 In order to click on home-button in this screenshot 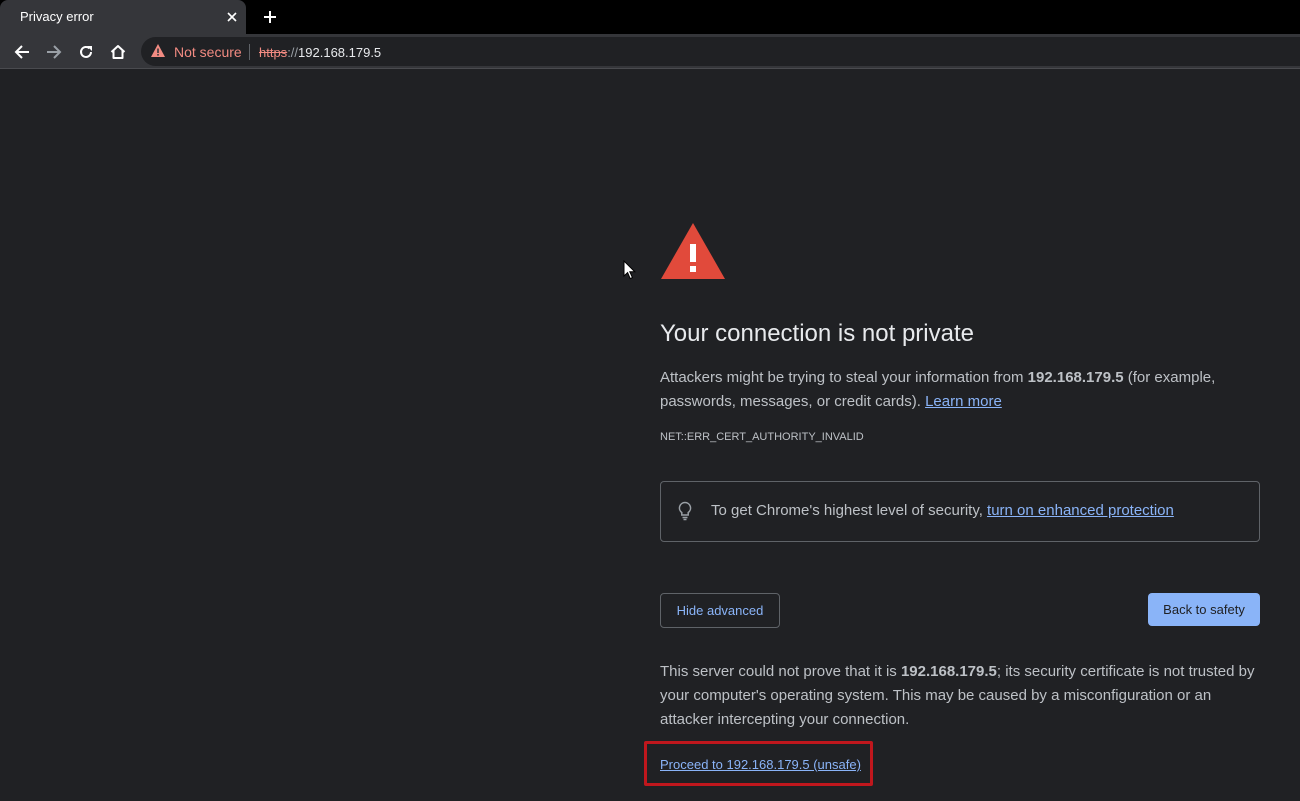, I will do `click(118, 52)`.